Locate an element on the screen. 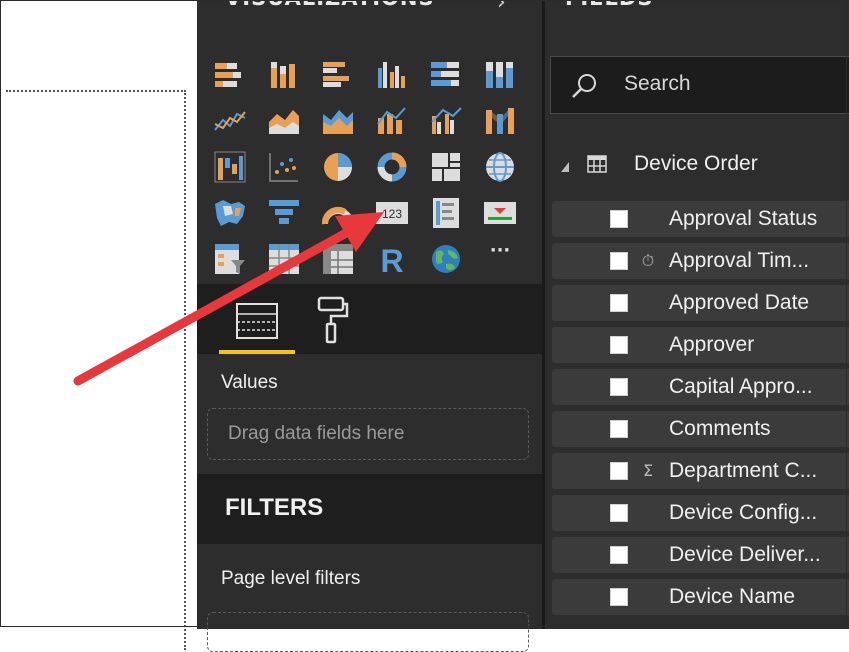  field-item: Approver is located at coordinates (700, 345).